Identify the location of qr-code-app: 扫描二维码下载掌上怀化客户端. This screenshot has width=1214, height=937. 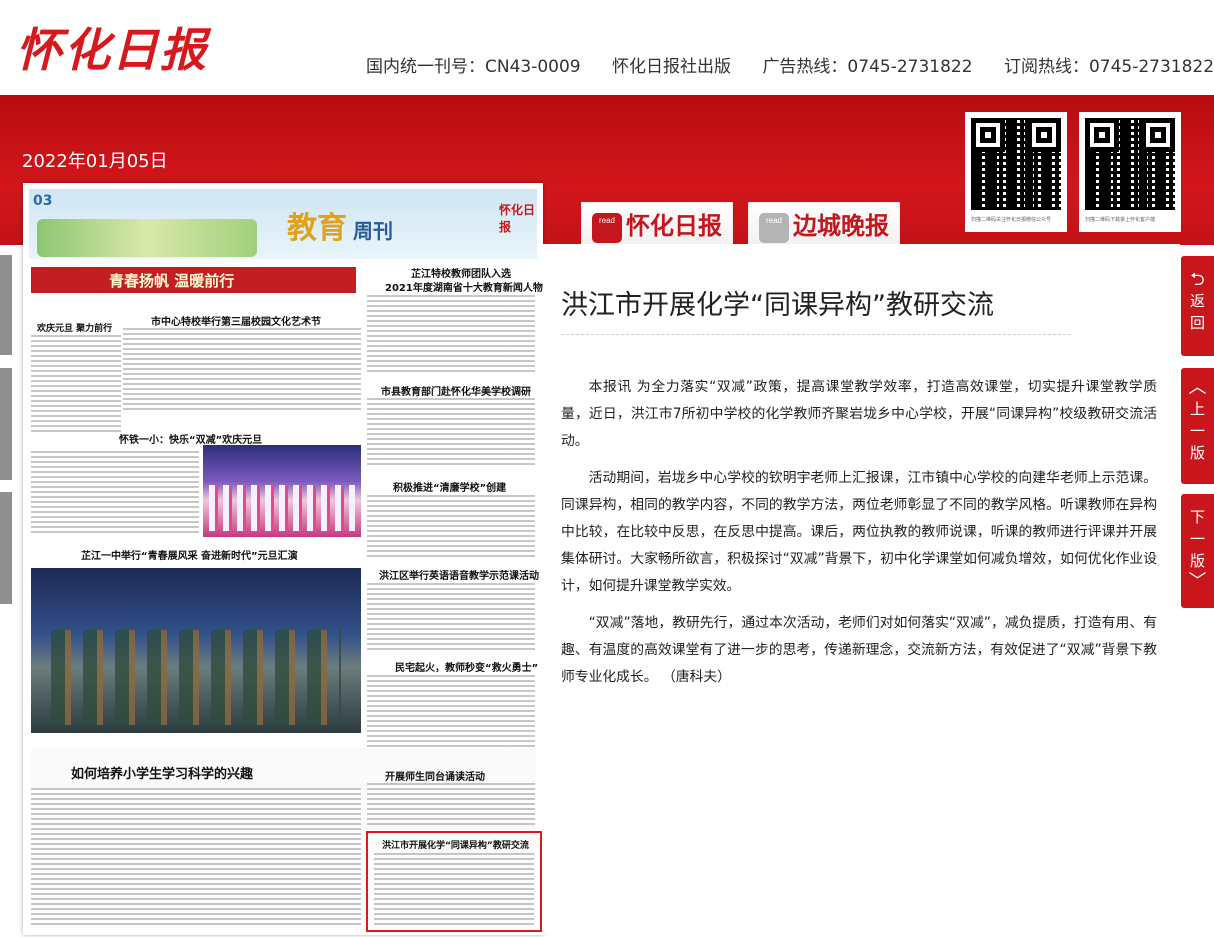
(1130, 172).